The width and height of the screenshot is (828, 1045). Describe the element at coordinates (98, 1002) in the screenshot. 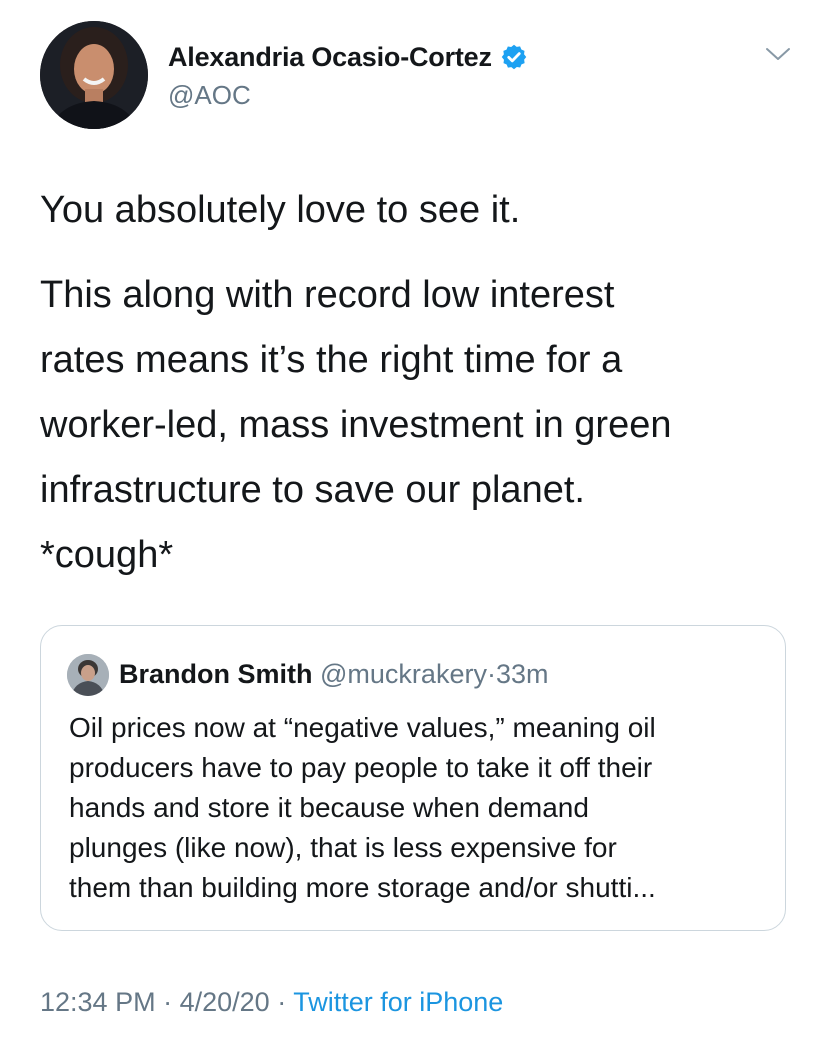

I see `tweet-time: 12:34 PM` at that location.